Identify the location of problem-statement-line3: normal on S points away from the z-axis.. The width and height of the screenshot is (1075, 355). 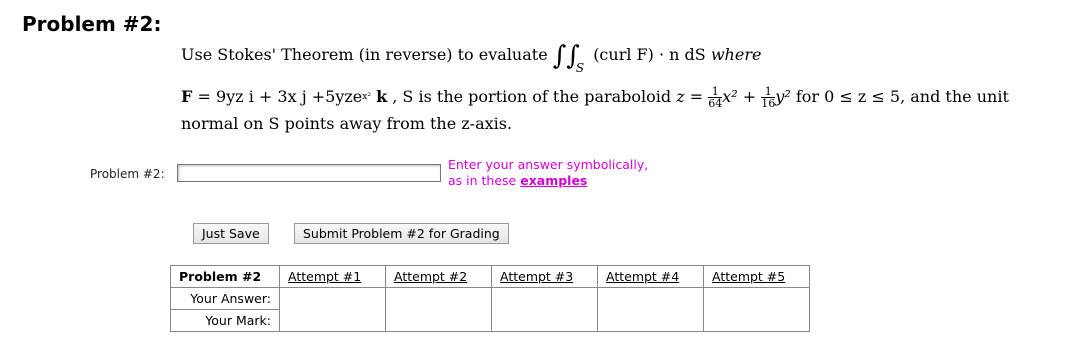
(347, 123).